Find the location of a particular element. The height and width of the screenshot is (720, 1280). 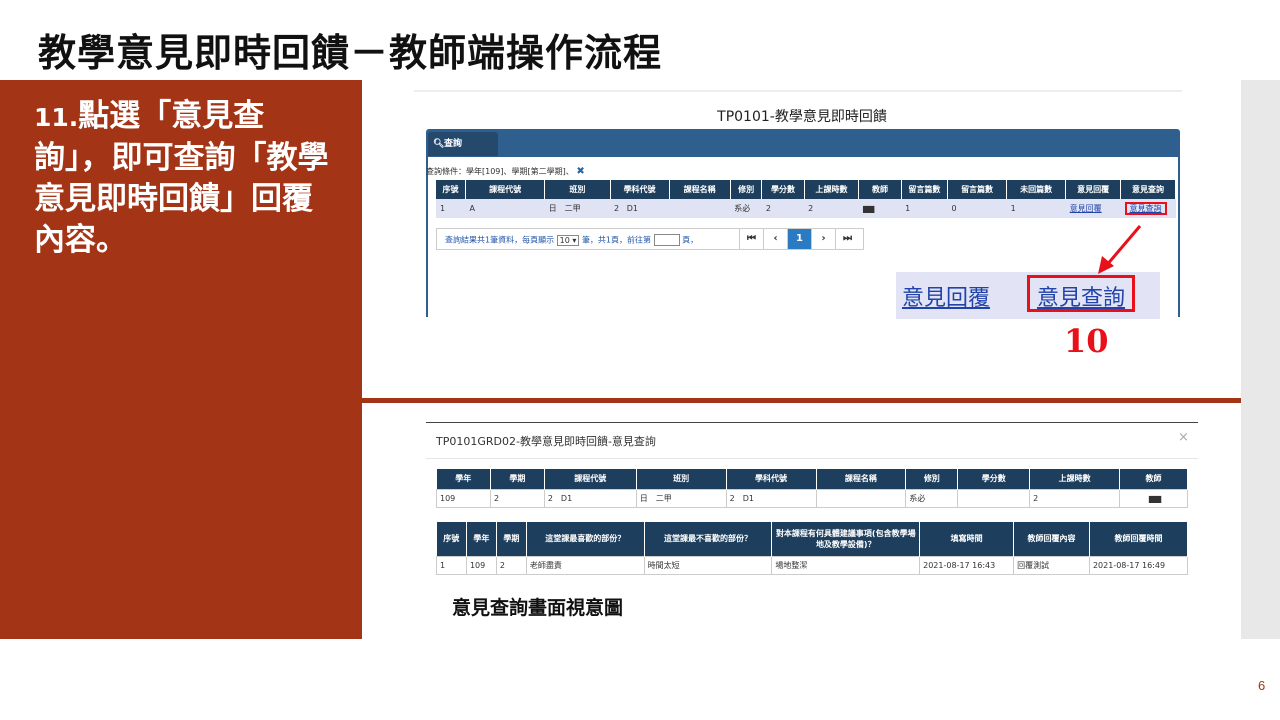

cell: 意見回覆 is located at coordinates (1093, 208).